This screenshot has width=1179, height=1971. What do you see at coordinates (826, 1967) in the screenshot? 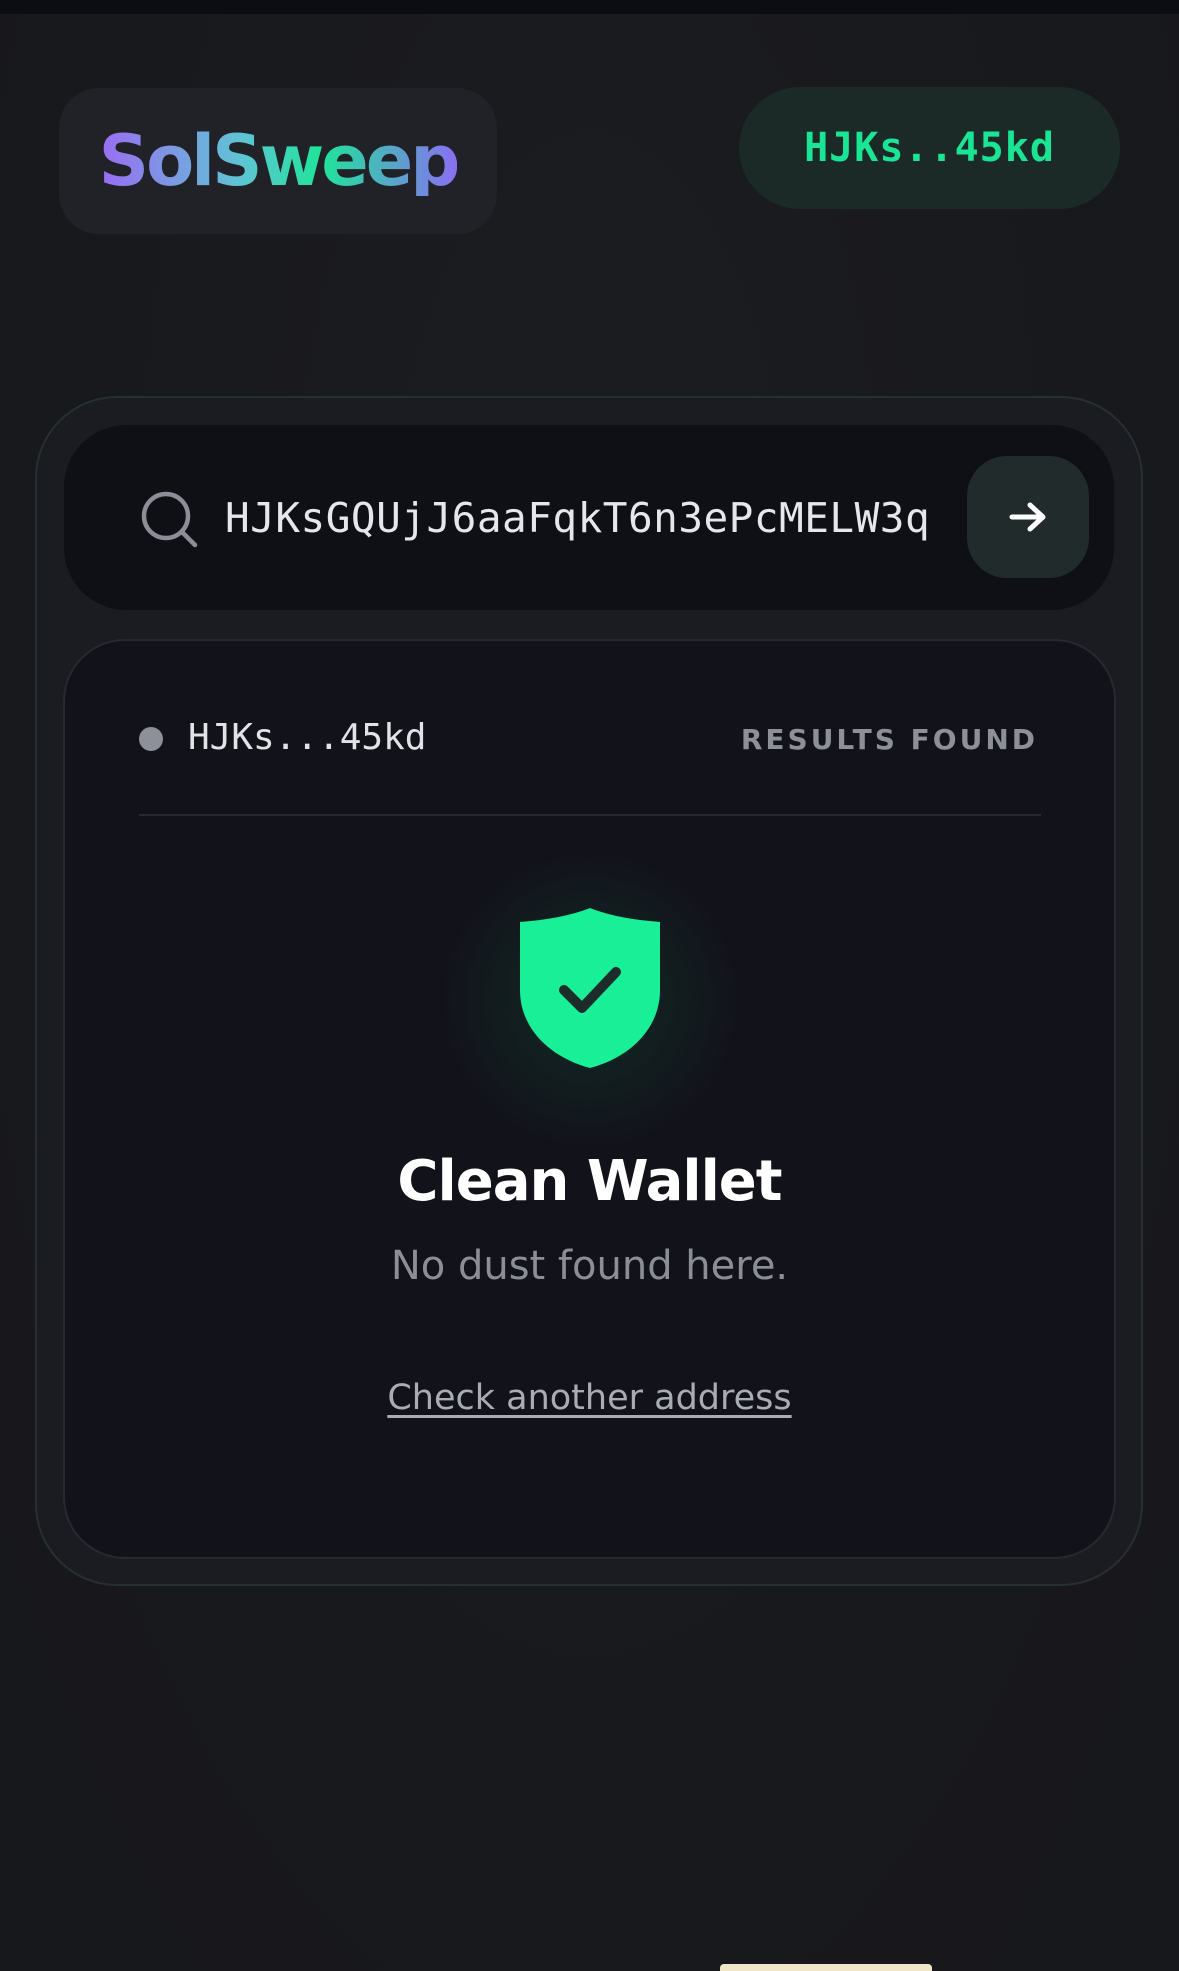
I see `home-indicator` at bounding box center [826, 1967].